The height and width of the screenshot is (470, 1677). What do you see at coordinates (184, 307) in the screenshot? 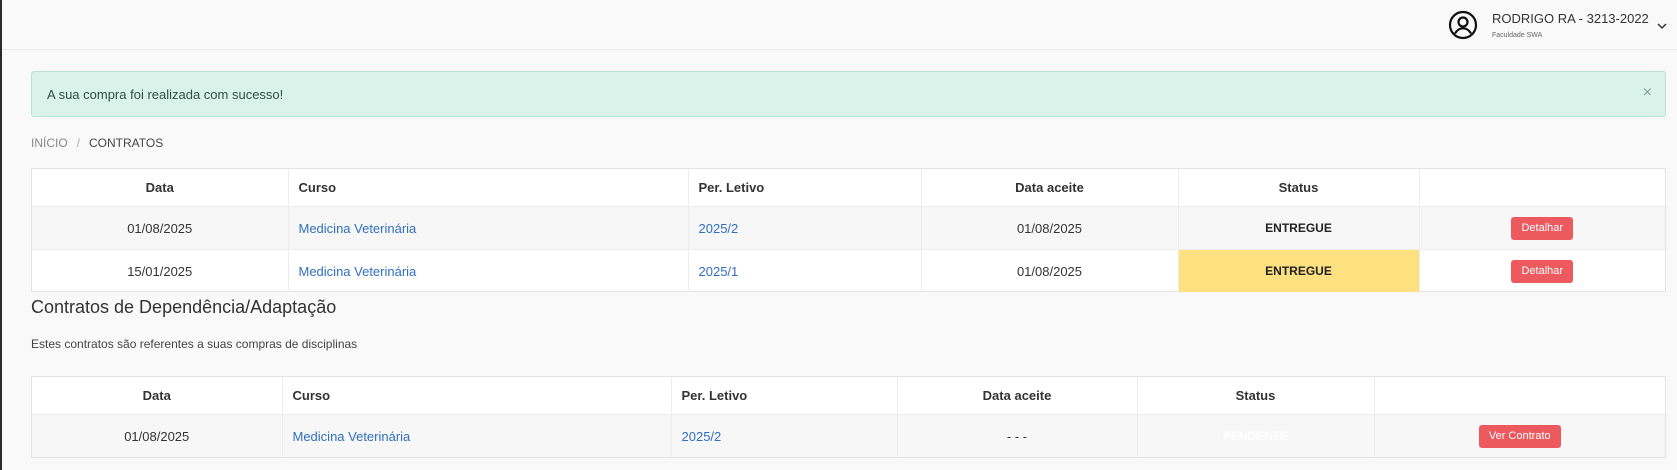
I see `section-title: Contratos de Dependência/Adaptação` at bounding box center [184, 307].